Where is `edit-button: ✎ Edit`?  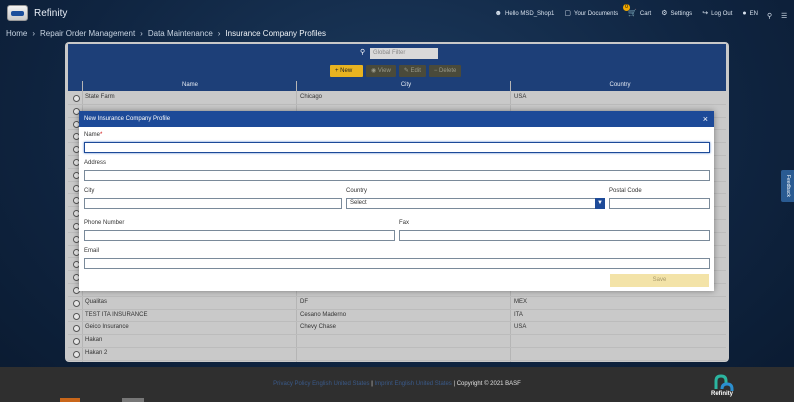 edit-button: ✎ Edit is located at coordinates (412, 71).